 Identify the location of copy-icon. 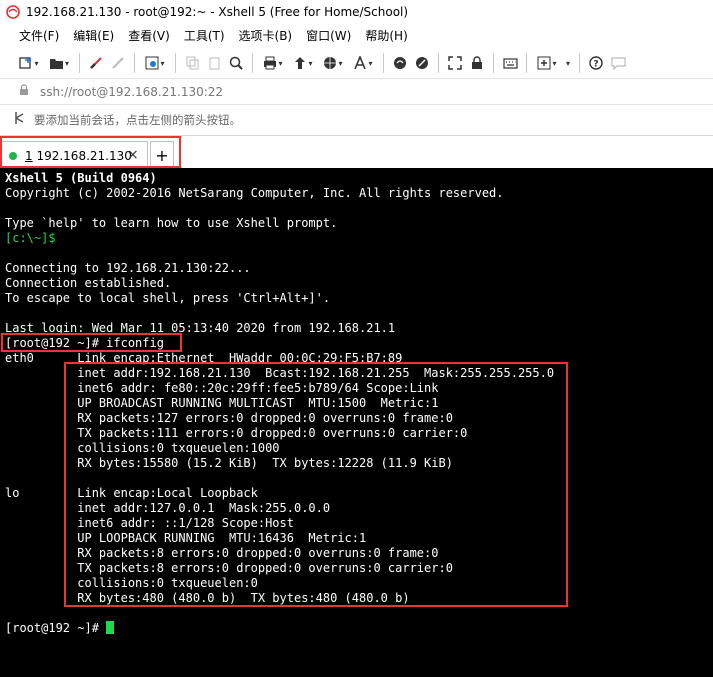
(192, 63).